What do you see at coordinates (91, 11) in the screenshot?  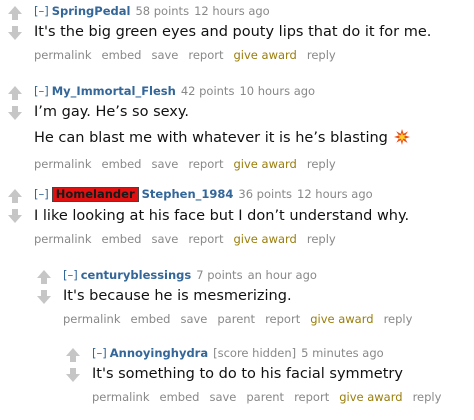 I see `author-link: SpringPedal` at bounding box center [91, 11].